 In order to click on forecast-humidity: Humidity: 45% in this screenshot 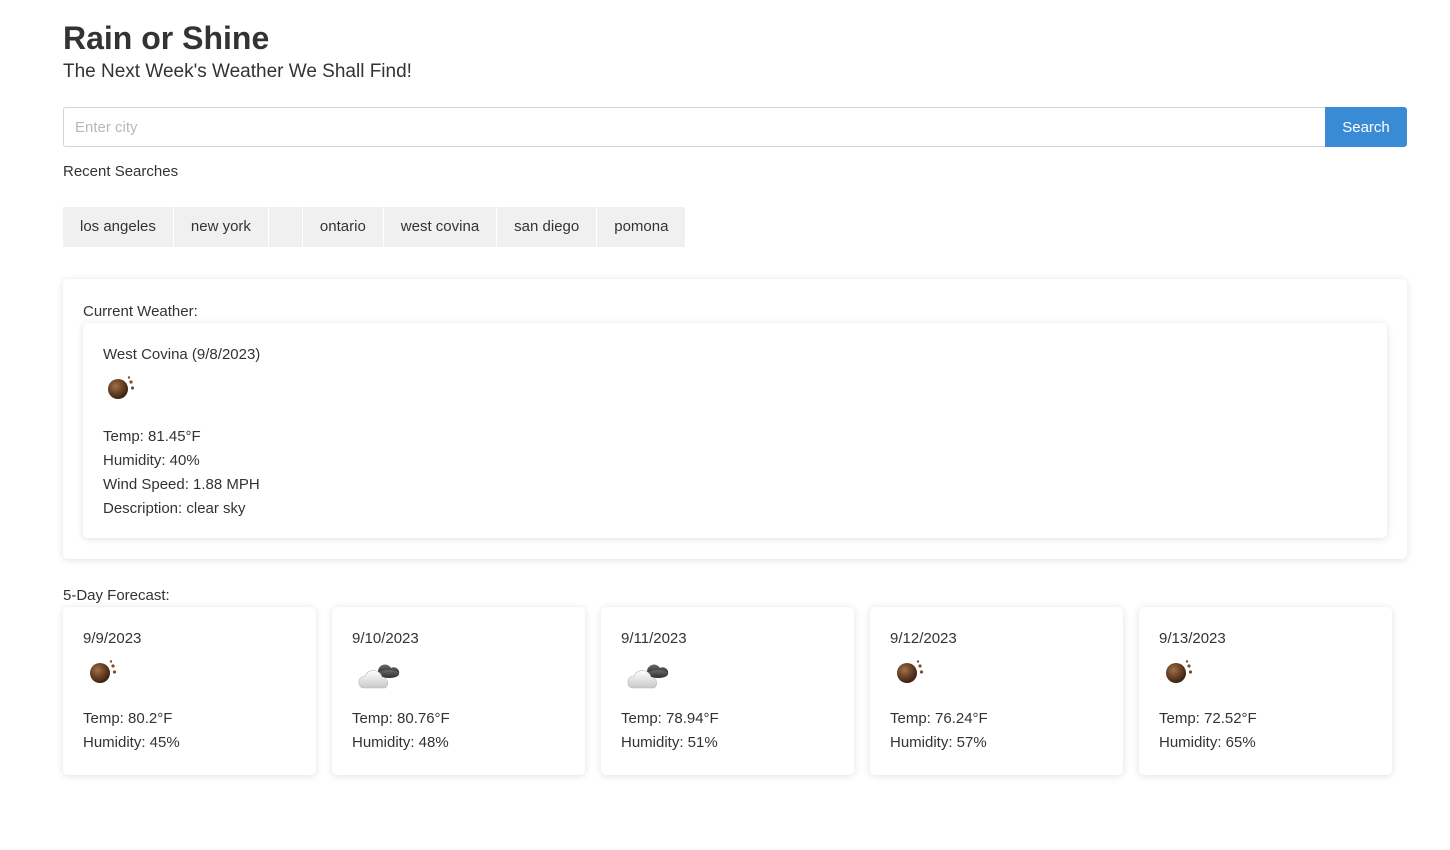, I will do `click(131, 742)`.